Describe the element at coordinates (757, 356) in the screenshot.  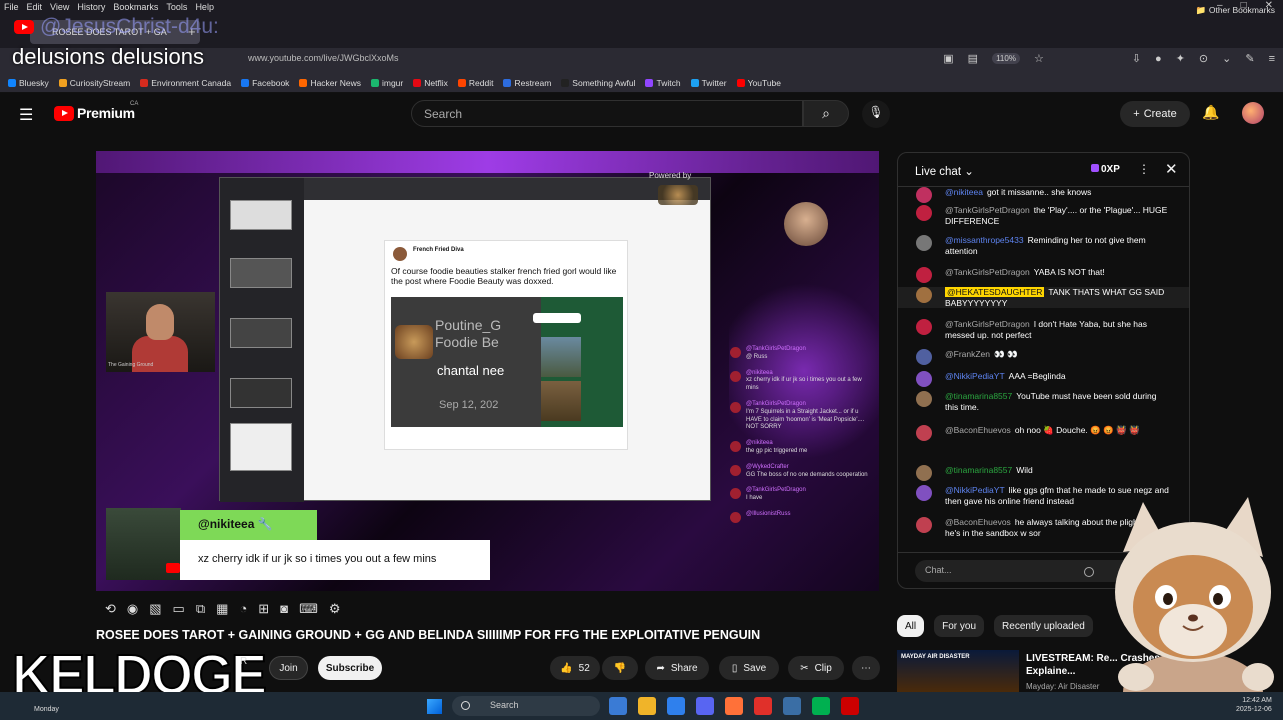
I see `stream-chat-text: @ Russ` at that location.